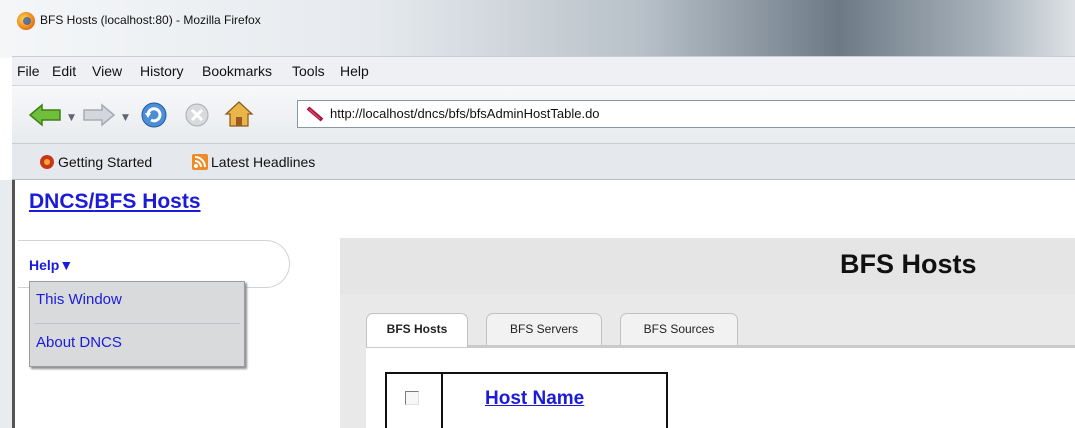 This screenshot has width=1075, height=428. Describe the element at coordinates (154, 115) in the screenshot. I see `reload-icon` at that location.